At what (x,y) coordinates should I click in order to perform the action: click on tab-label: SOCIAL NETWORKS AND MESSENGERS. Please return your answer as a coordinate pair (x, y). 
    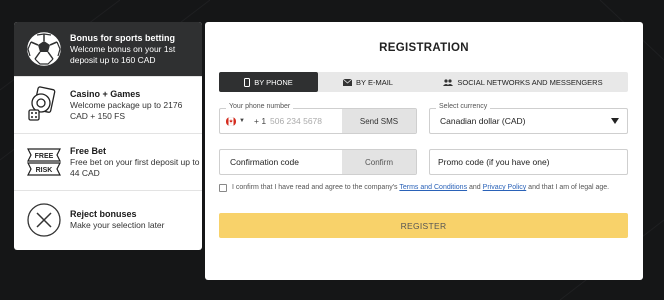
    Looking at the image, I should click on (530, 82).